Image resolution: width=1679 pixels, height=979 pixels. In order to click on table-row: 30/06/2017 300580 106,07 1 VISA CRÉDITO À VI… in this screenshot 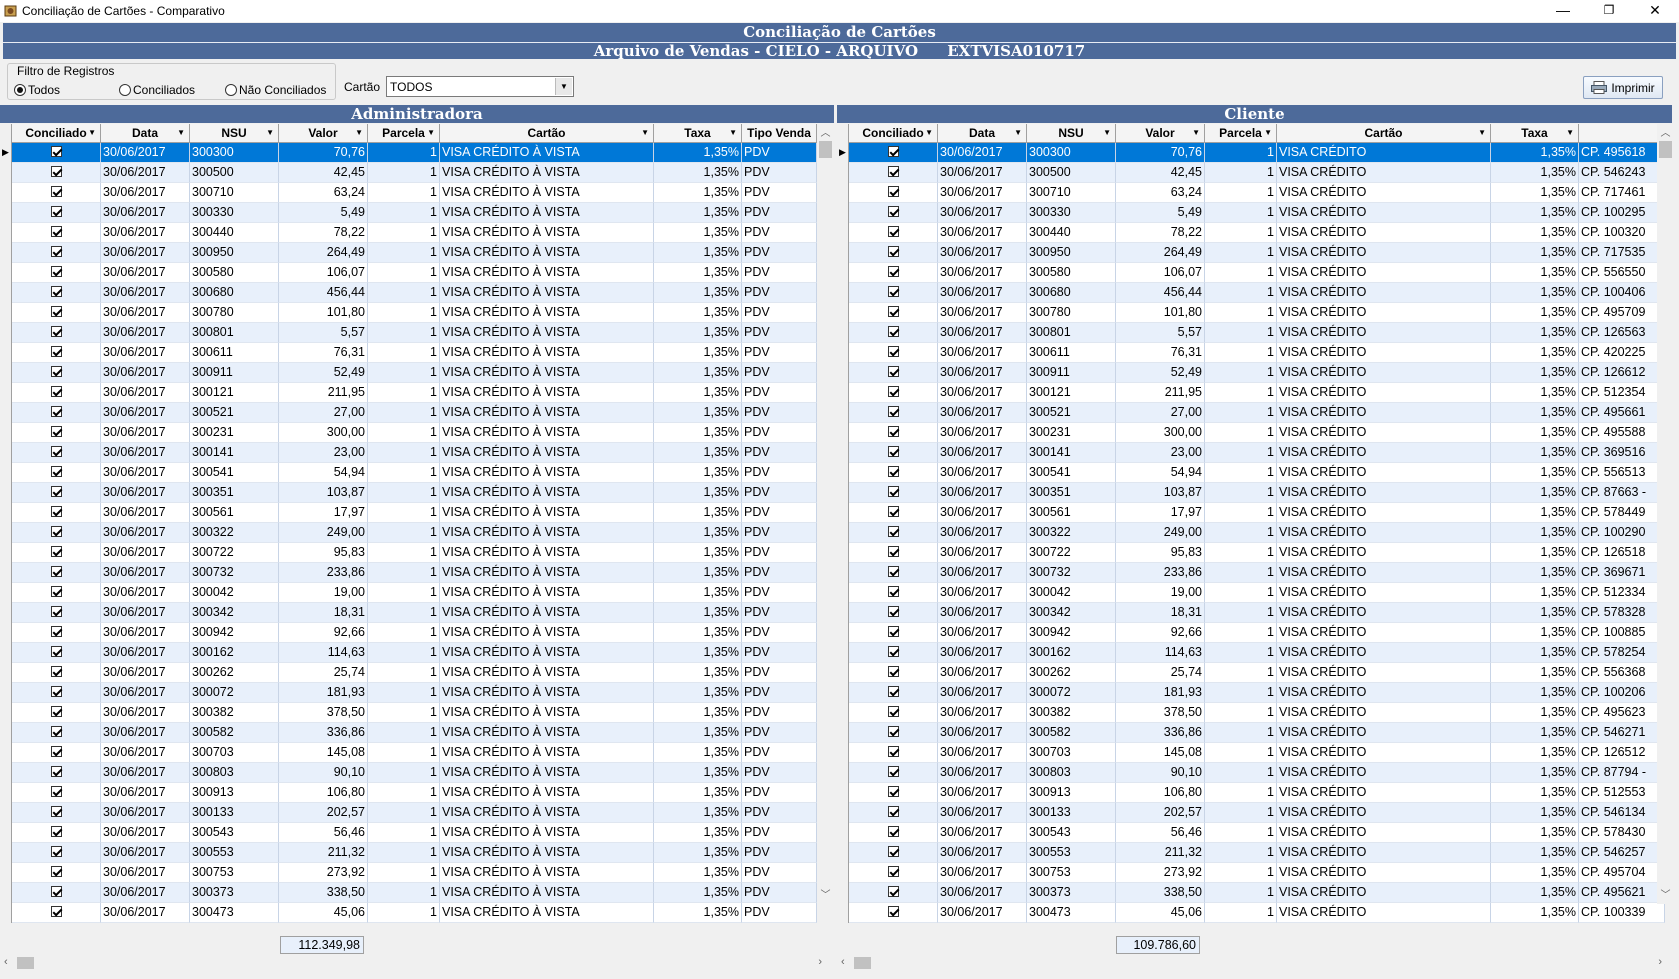, I will do `click(414, 273)`.